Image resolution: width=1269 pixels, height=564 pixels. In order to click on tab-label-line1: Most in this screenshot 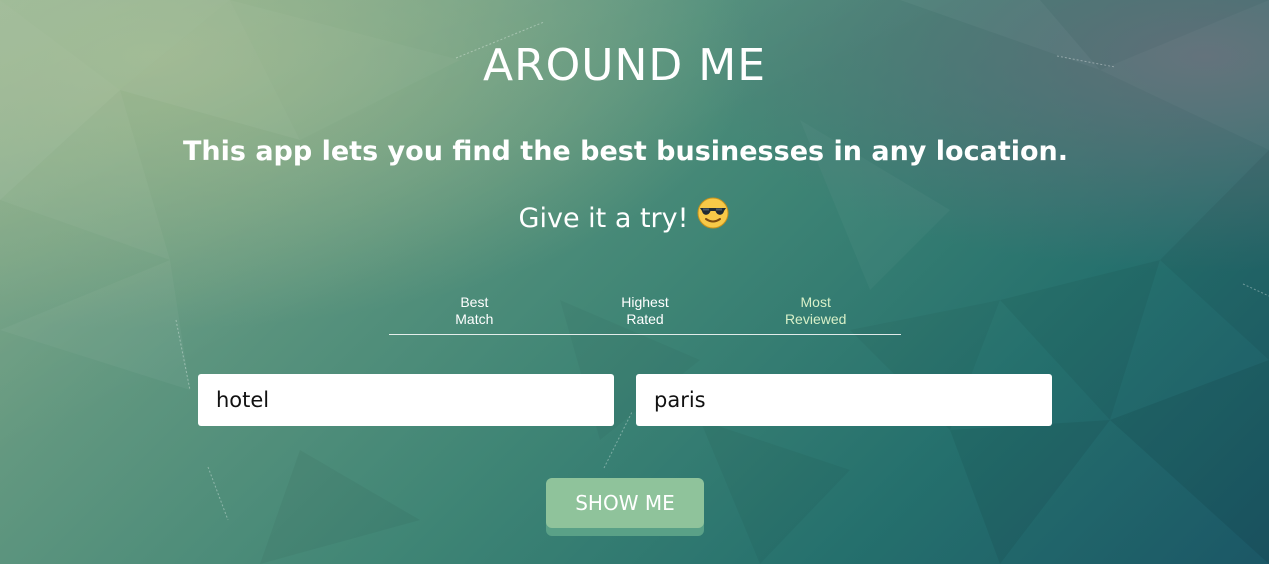, I will do `click(815, 302)`.